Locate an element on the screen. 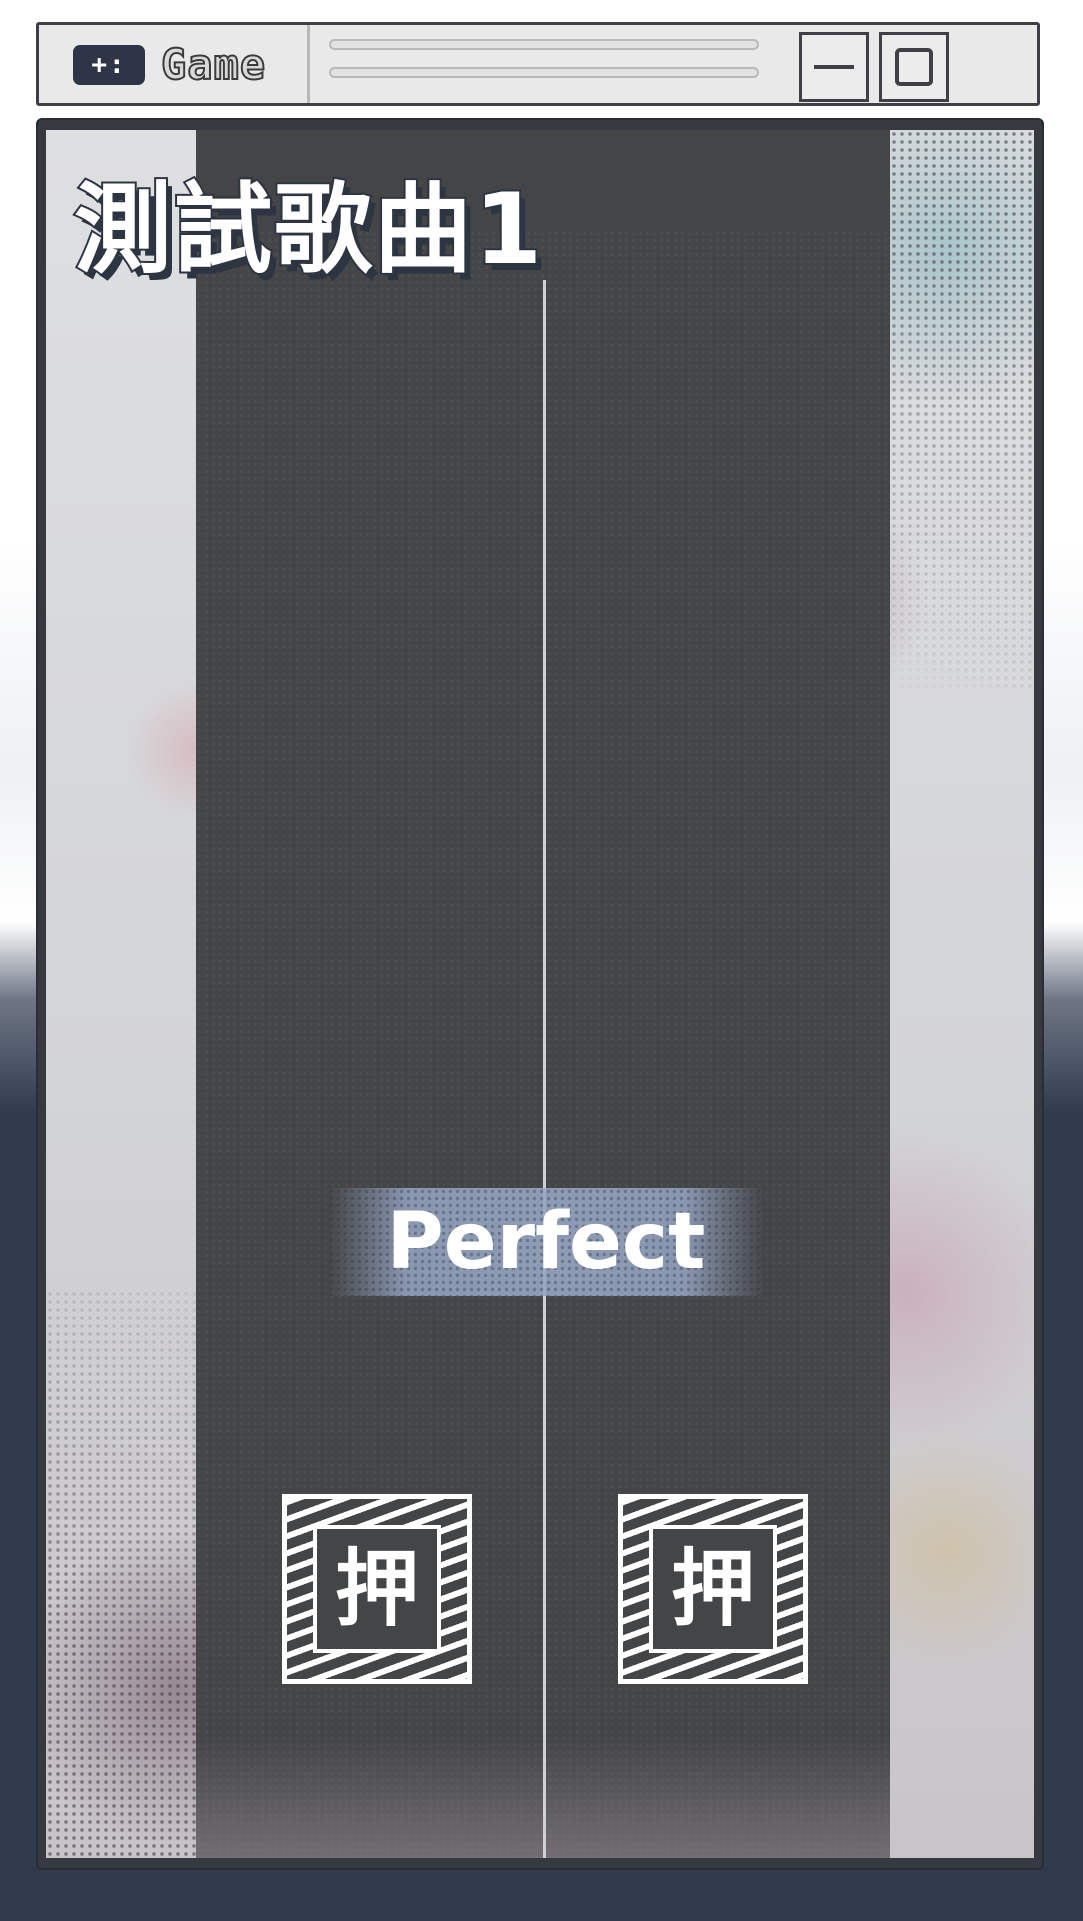 The height and width of the screenshot is (1921, 1083). judgement-text: Perfect is located at coordinates (546, 1242).